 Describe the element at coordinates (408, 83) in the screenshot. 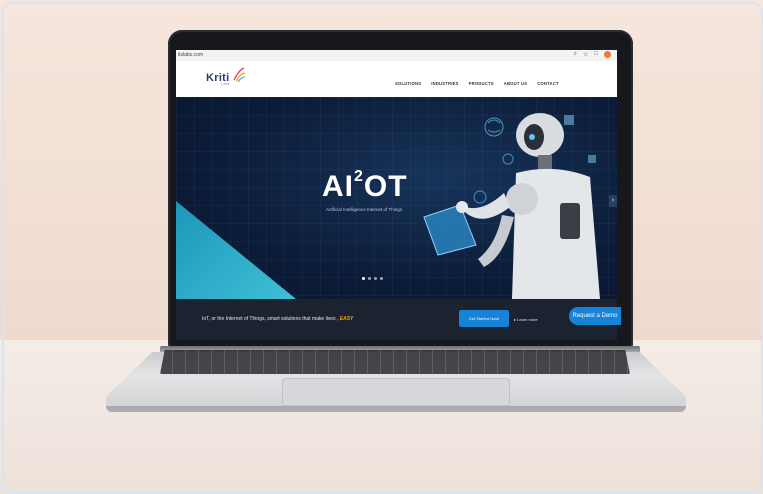

I see `nav-solutions: SOLUTIONS` at that location.